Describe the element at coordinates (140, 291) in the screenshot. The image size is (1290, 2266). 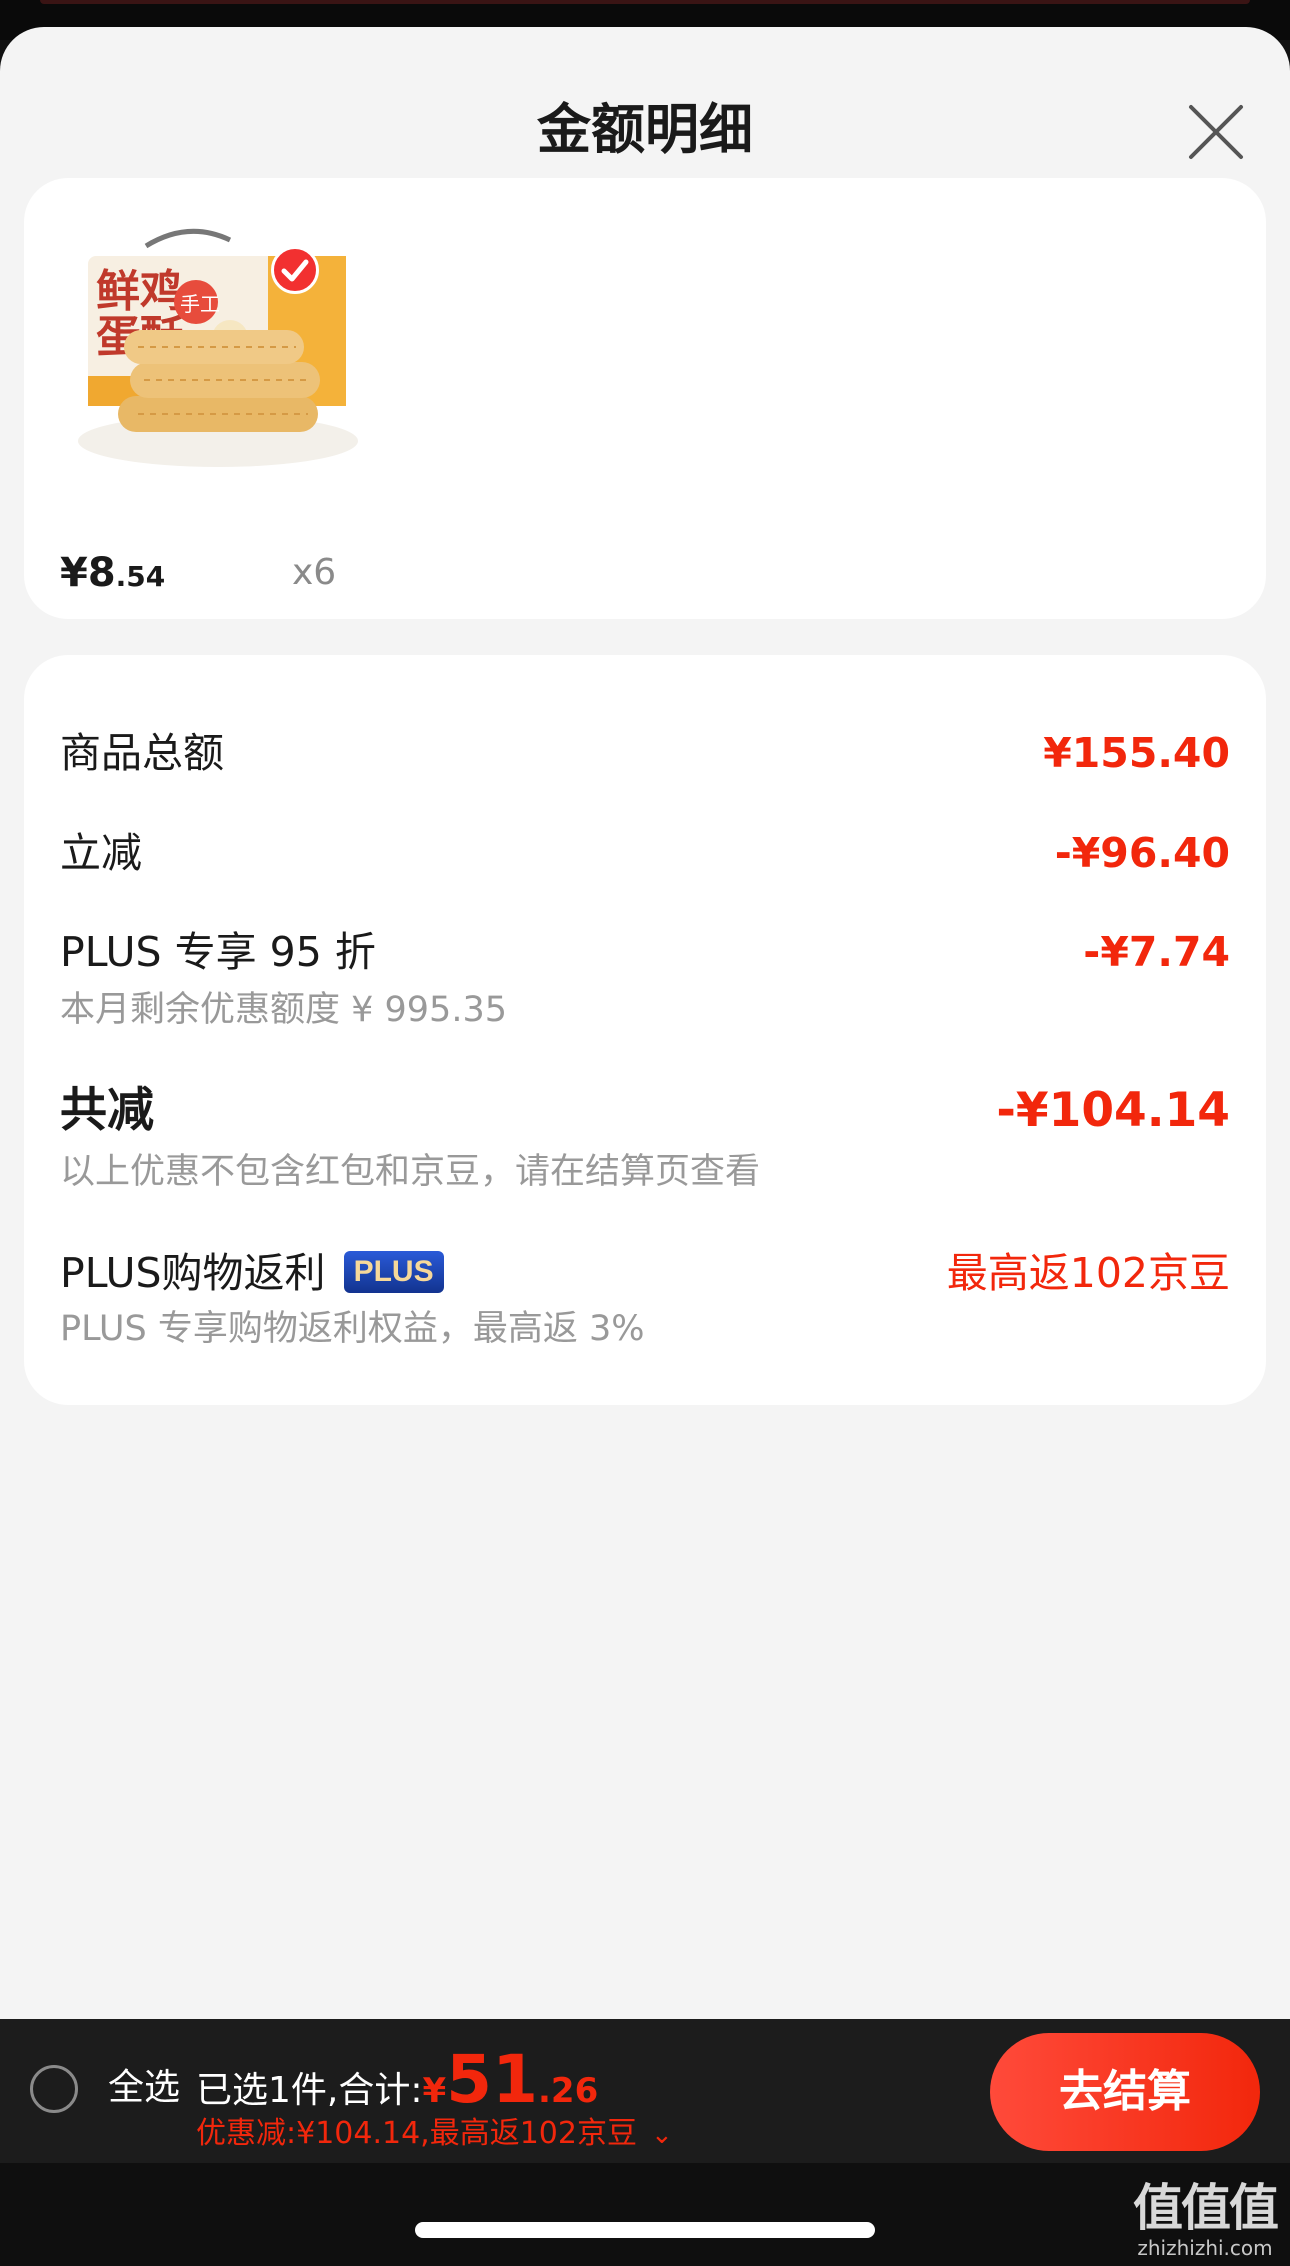
I see `svg-text: 鲜鸡` at that location.